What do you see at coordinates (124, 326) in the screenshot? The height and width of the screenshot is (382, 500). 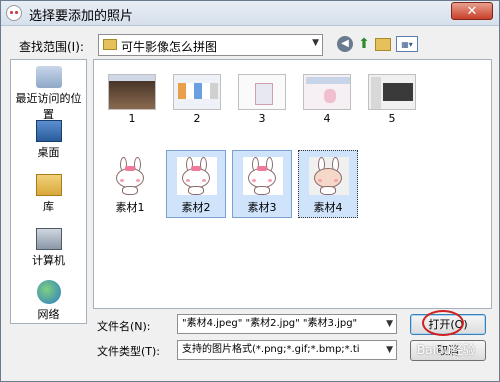 I see `filename-label: 文件名(N):` at bounding box center [124, 326].